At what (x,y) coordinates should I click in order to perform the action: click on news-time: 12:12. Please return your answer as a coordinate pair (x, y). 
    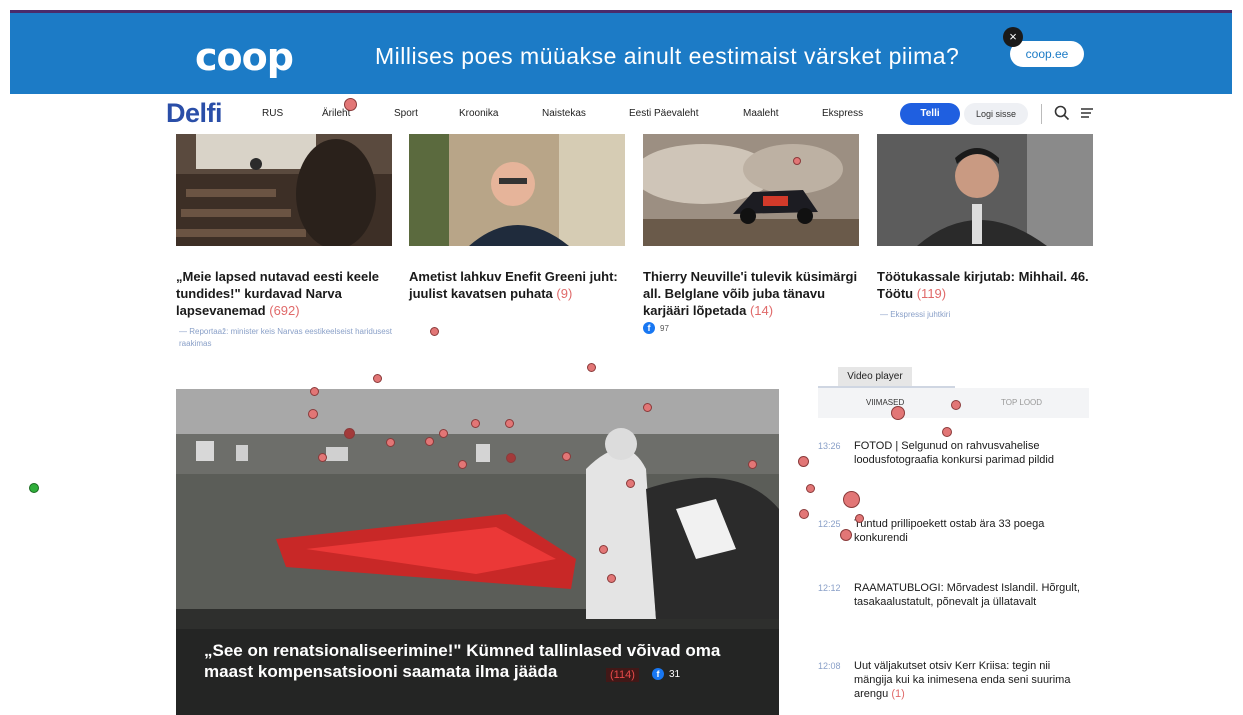
    Looking at the image, I should click on (829, 588).